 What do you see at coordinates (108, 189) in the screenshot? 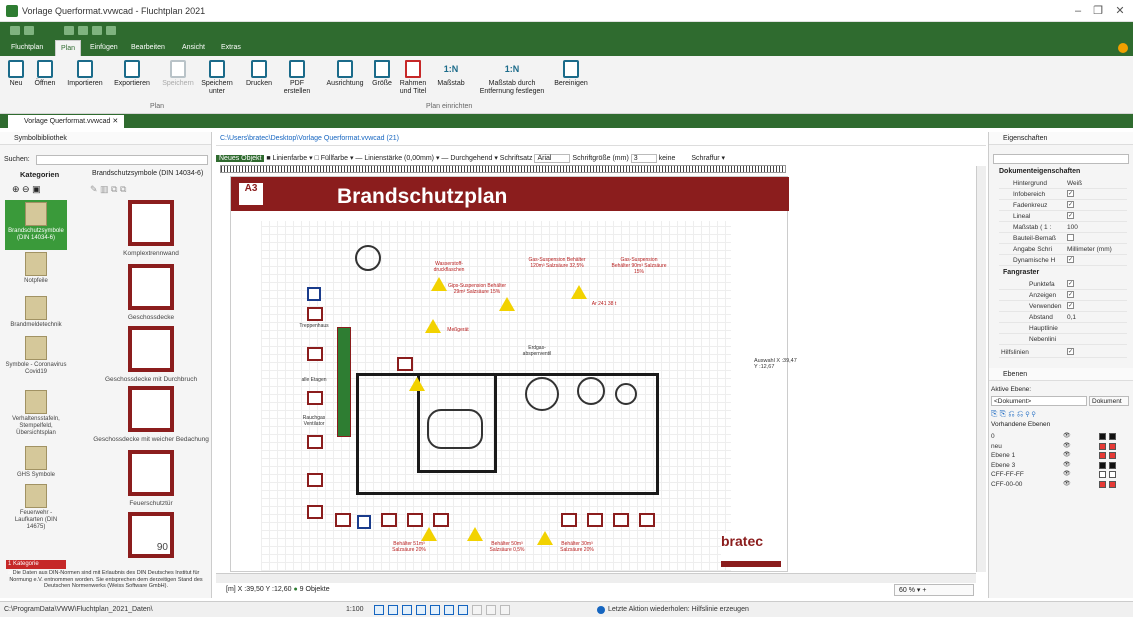
I see `symbol-tools-icons: ✎ ▥ ⧉ ⧉` at bounding box center [108, 189].